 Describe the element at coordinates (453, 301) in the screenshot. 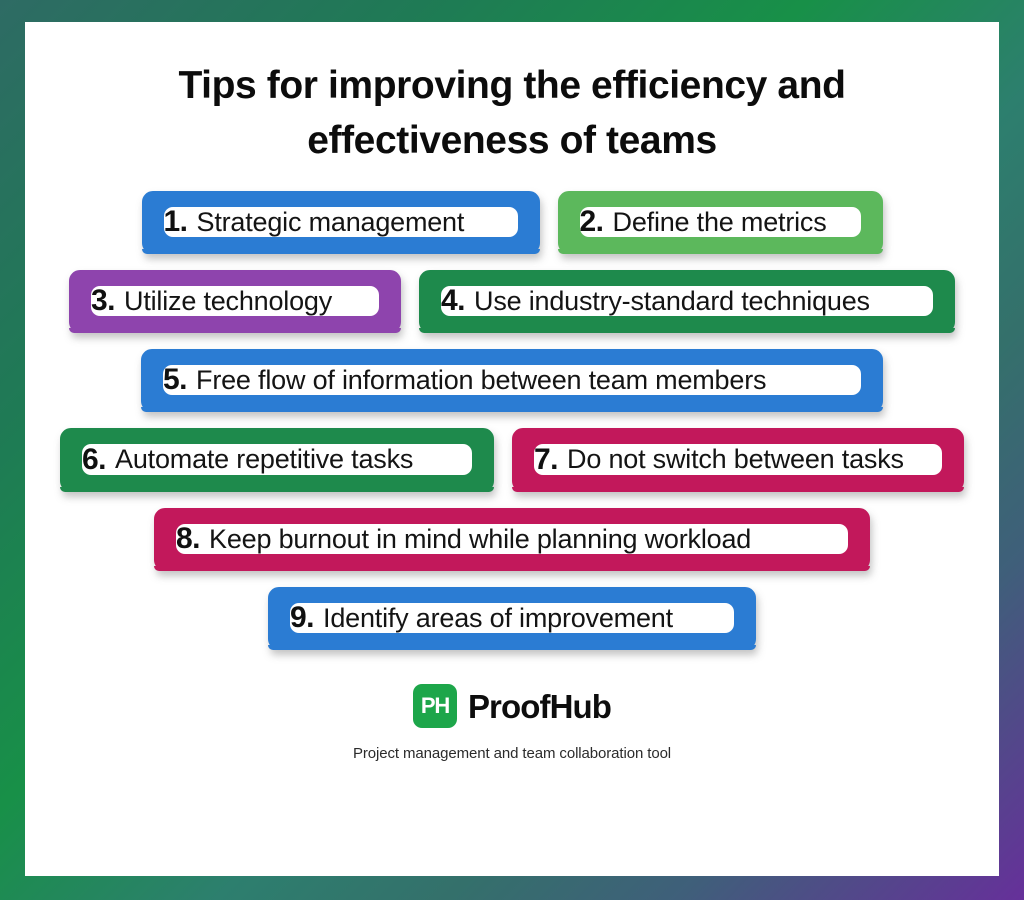

I see `tip-number: 4.` at that location.